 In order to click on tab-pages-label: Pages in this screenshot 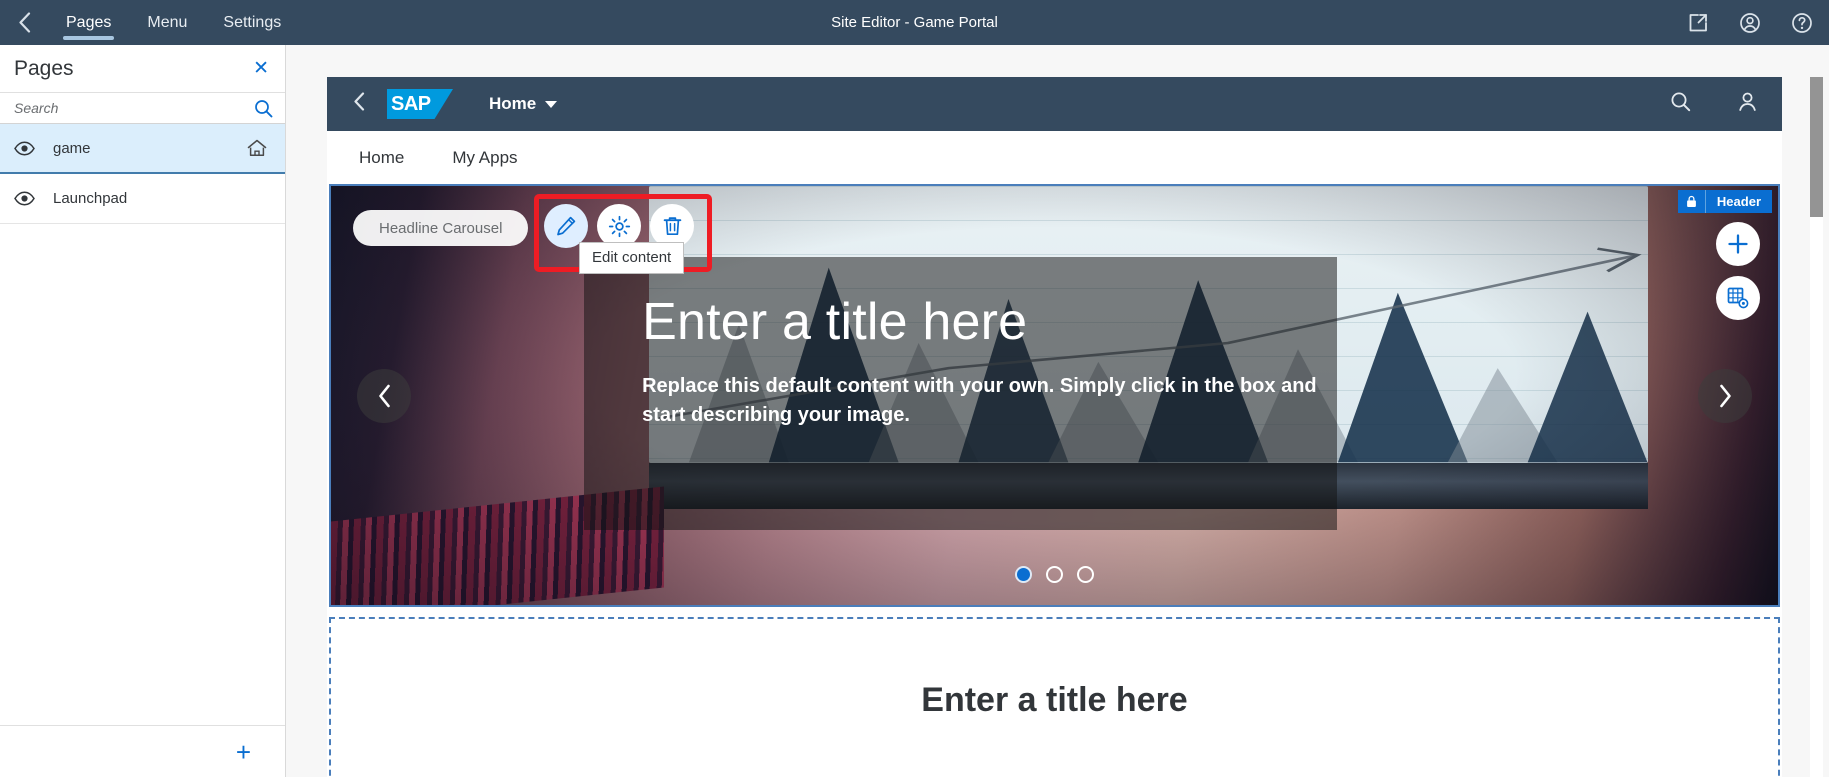, I will do `click(89, 22)`.